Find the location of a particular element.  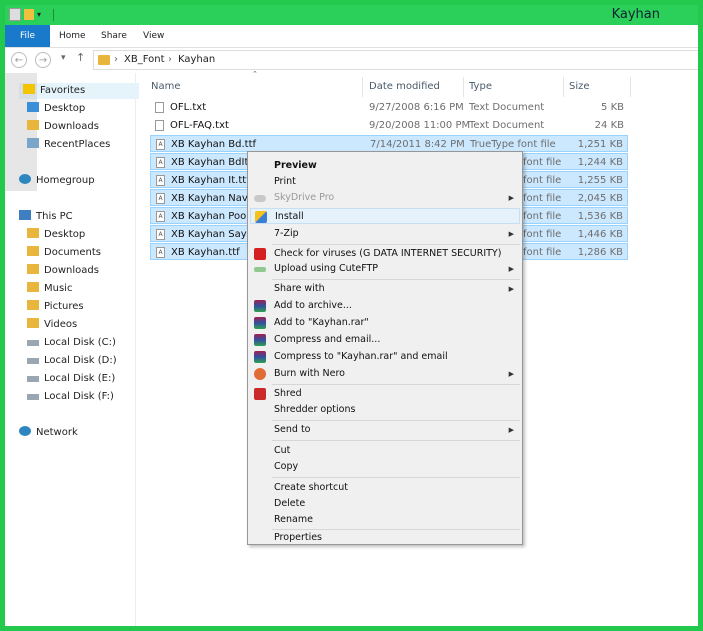

file-size: 24 KB is located at coordinates (609, 125).